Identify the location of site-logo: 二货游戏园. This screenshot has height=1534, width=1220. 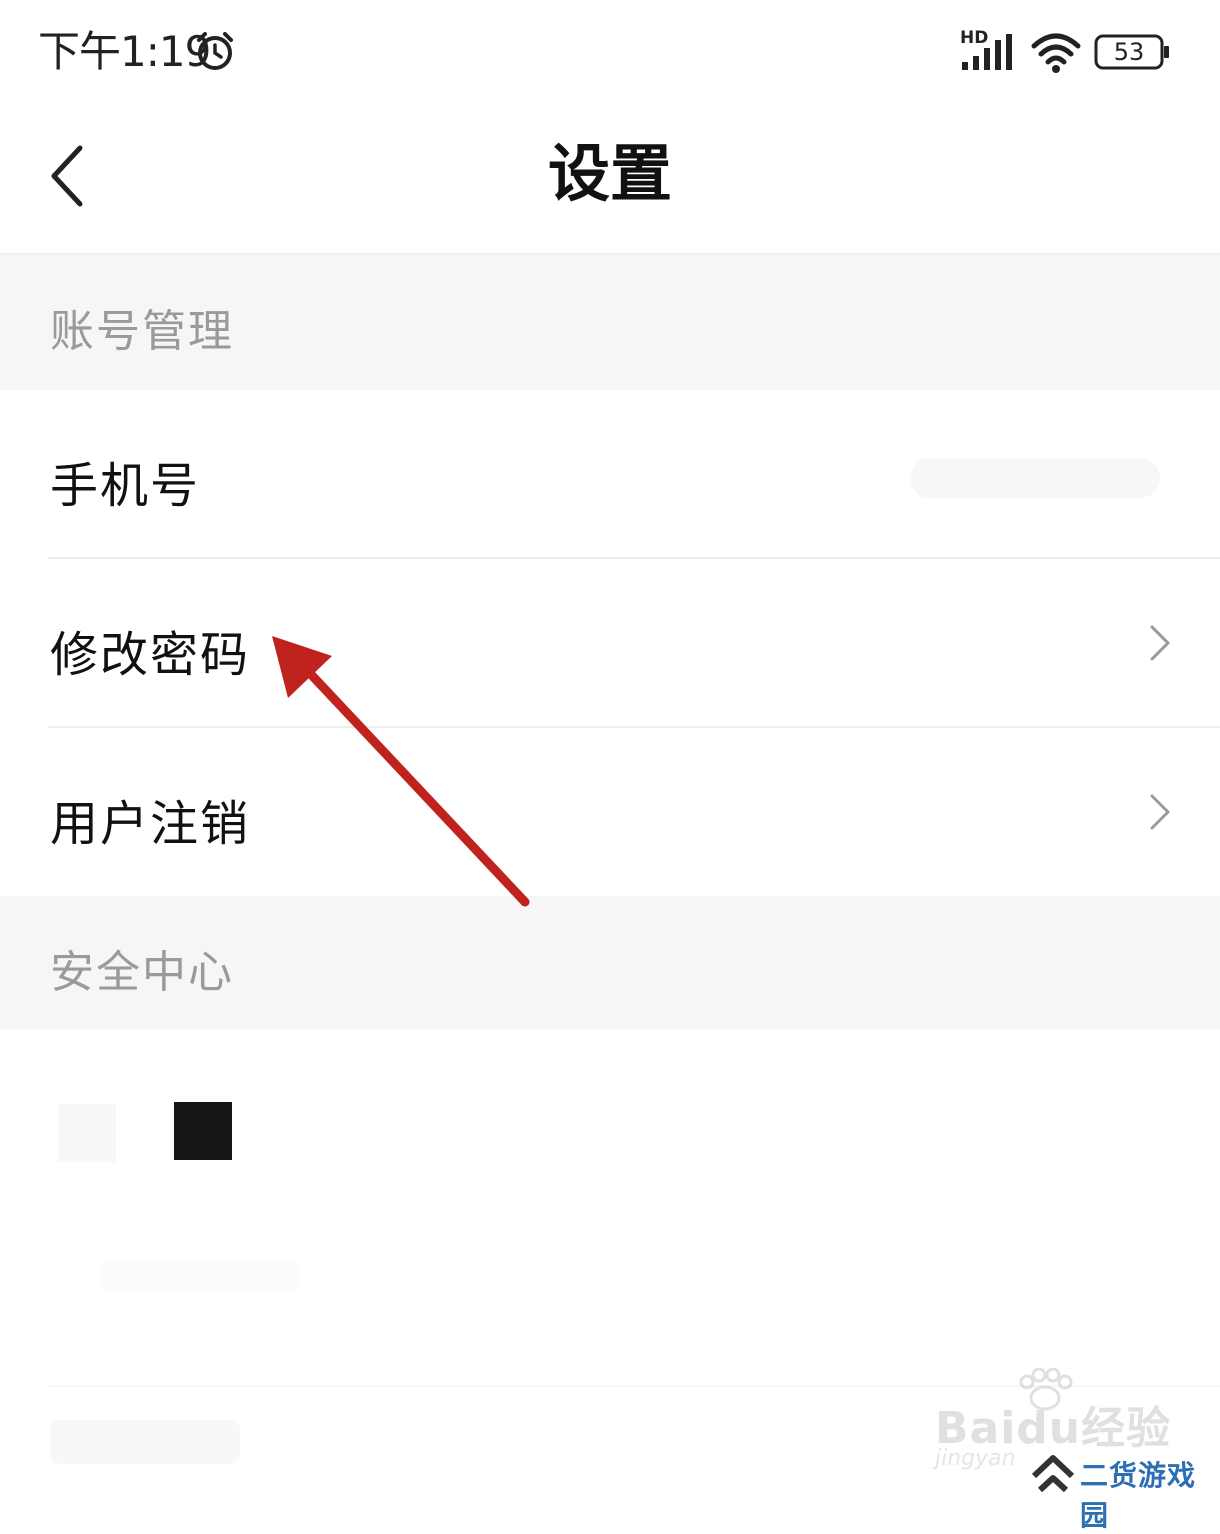
(1125, 1492).